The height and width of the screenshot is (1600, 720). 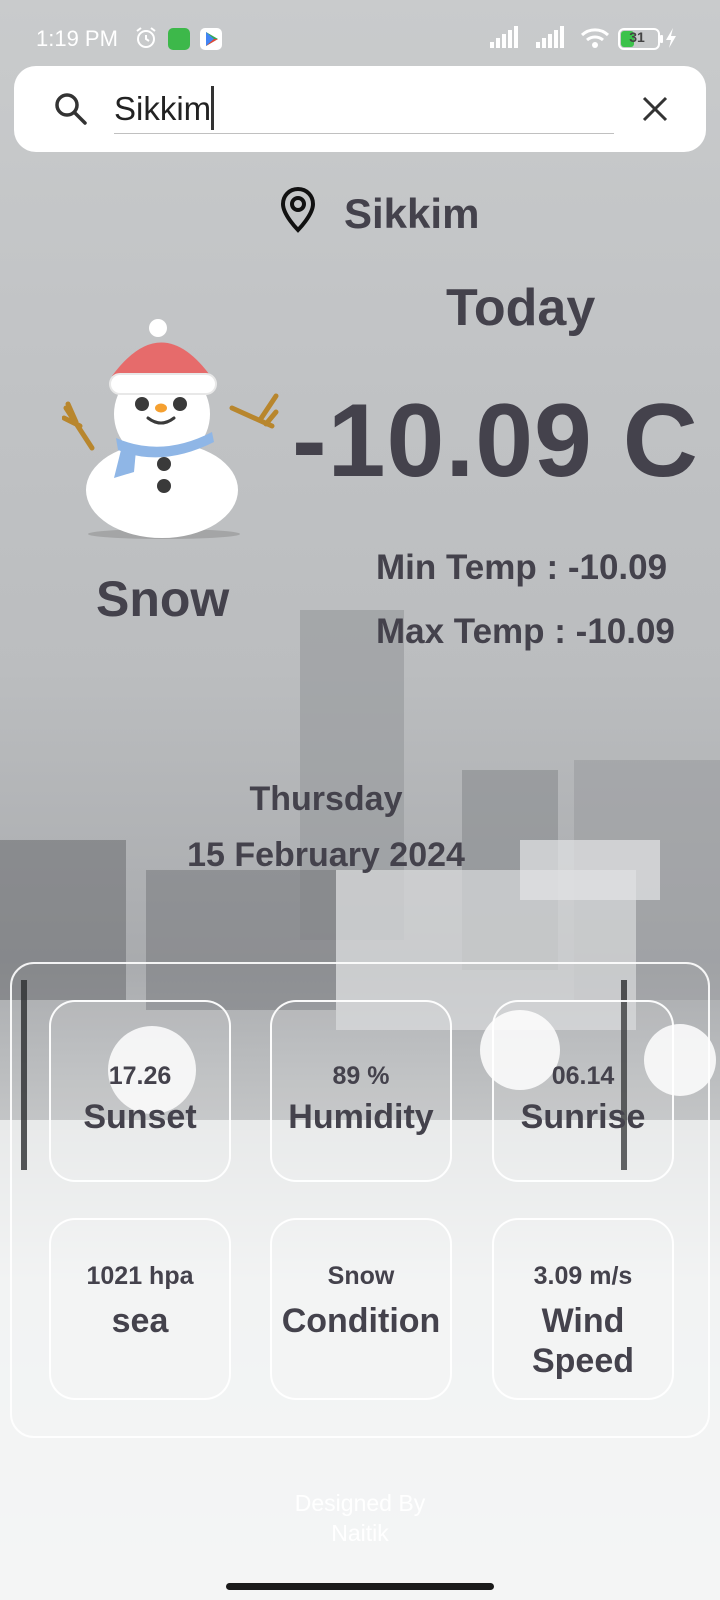 I want to click on full-date: 15 February 2024, so click(x=326, y=855).